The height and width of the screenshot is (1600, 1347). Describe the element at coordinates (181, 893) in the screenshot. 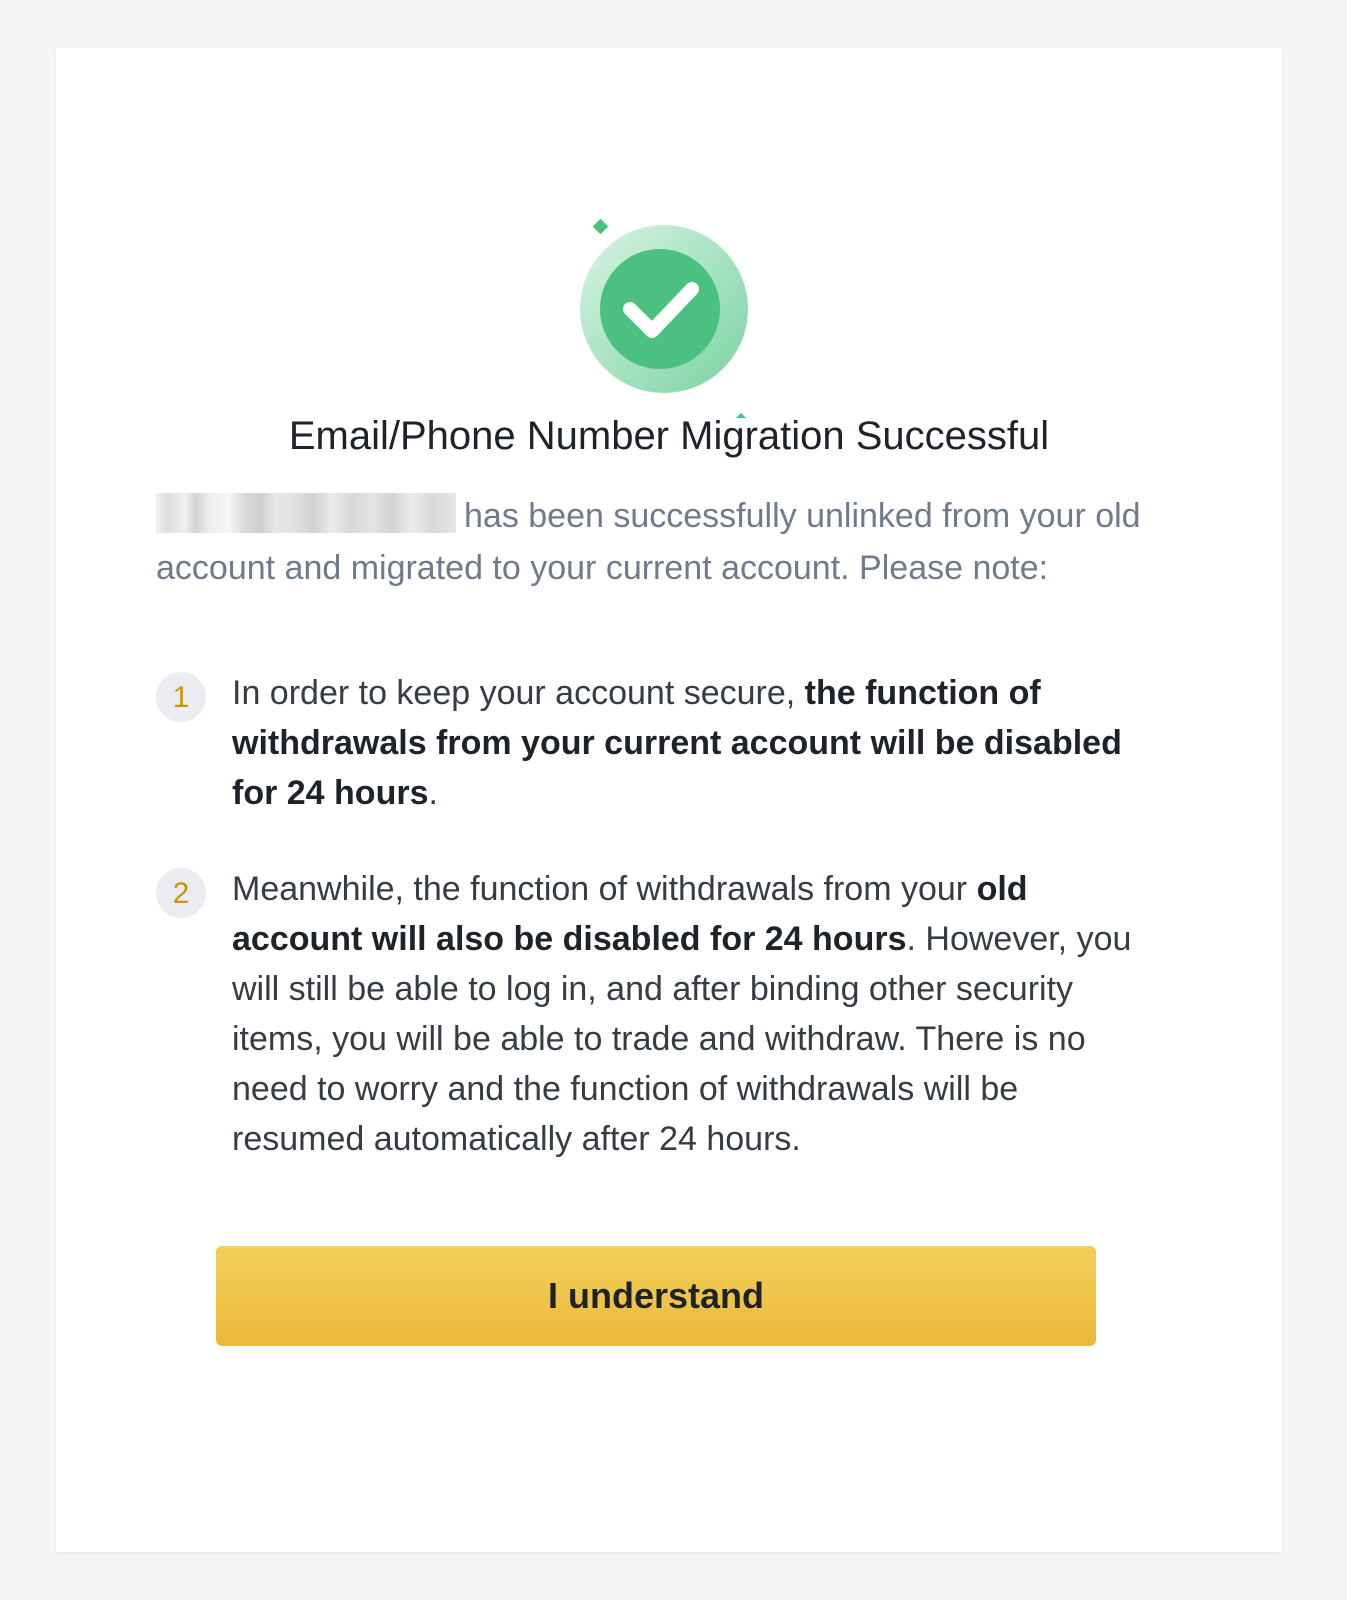

I see `note-number-badge: 2` at that location.